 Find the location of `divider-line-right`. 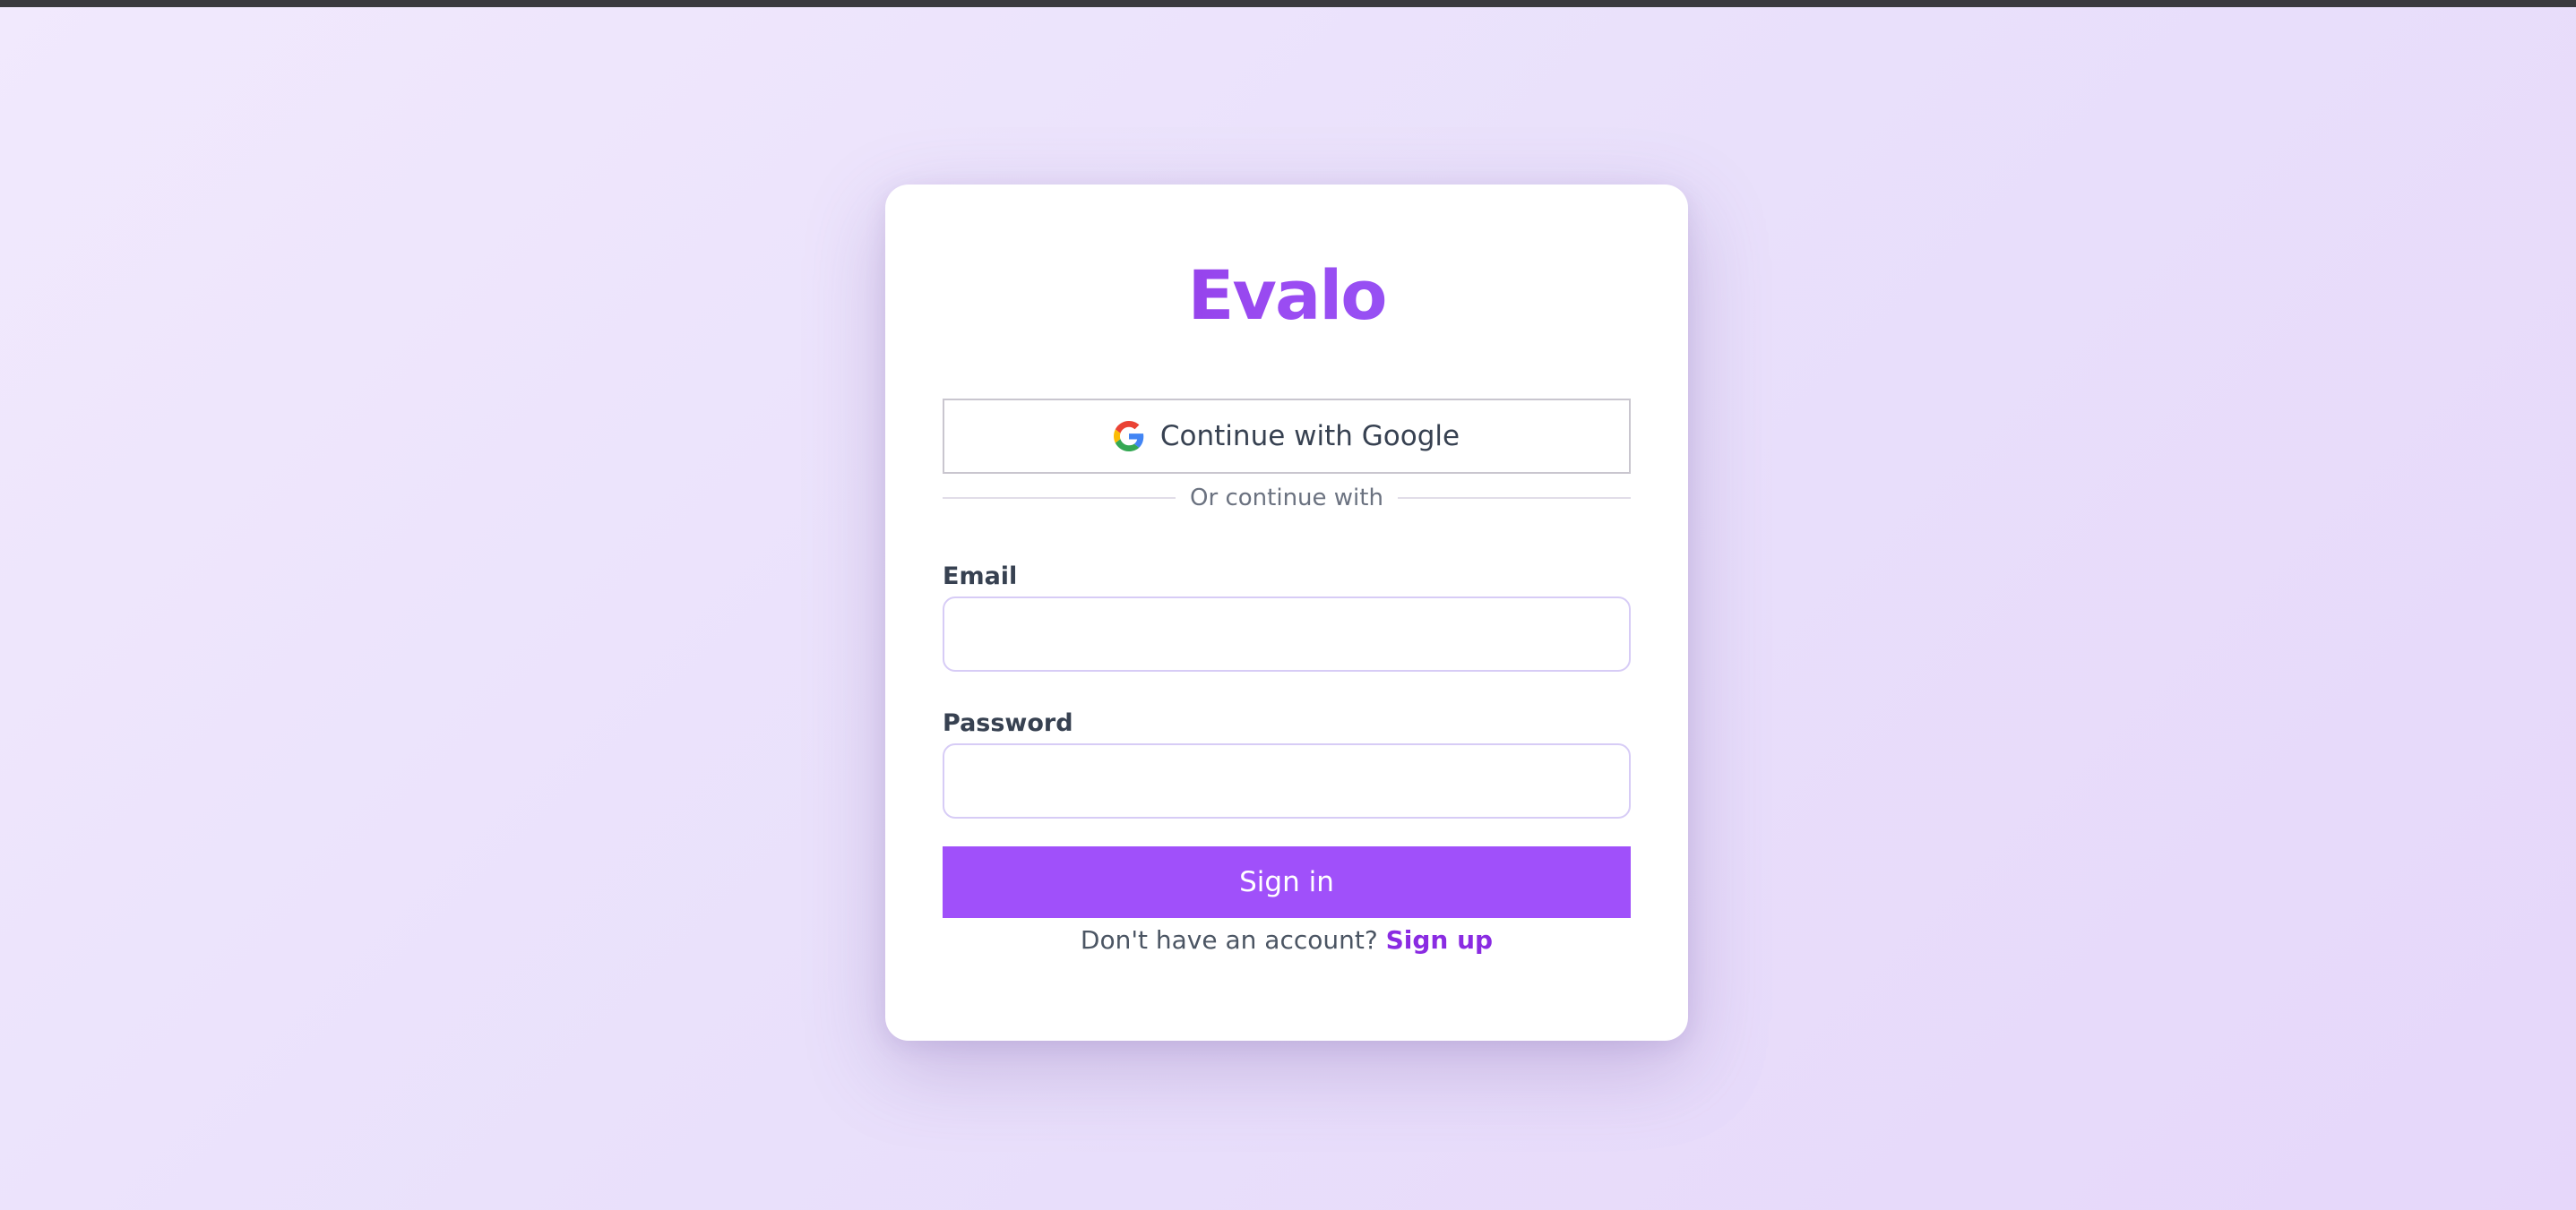

divider-line-right is located at coordinates (1514, 498).